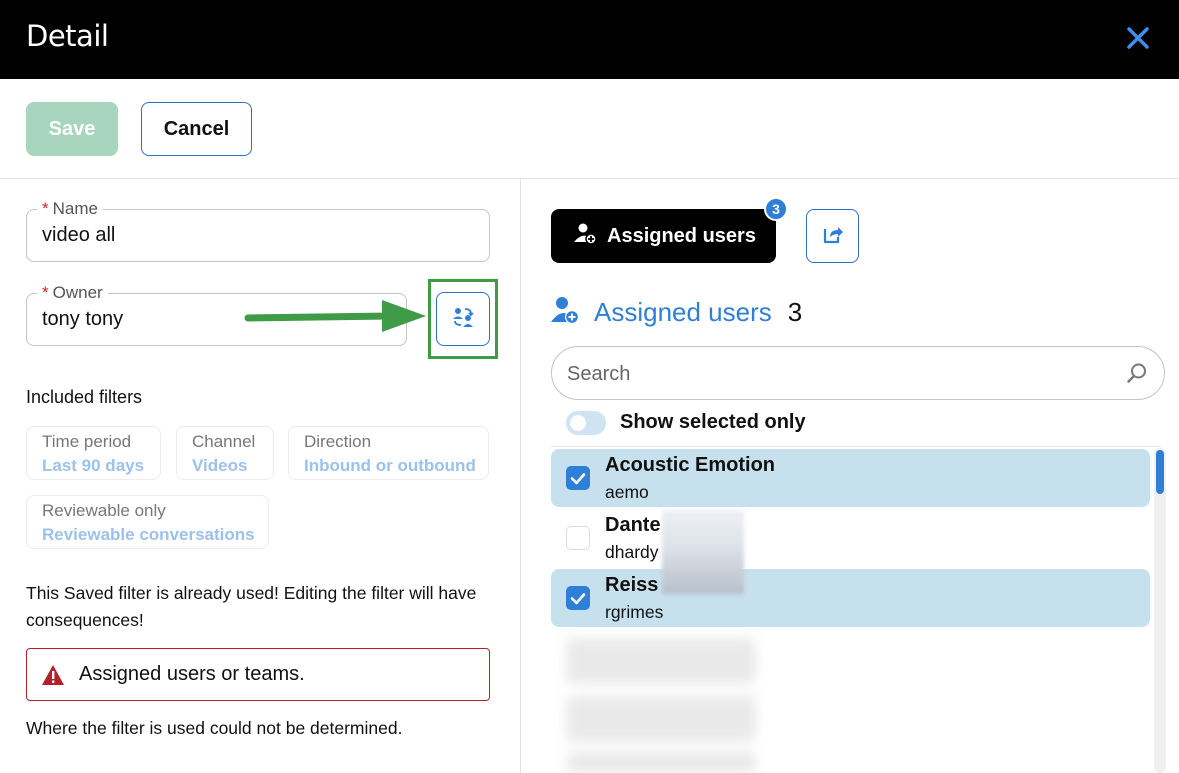 The image size is (1179, 773). Describe the element at coordinates (1137, 375) in the screenshot. I see `search-icon` at that location.